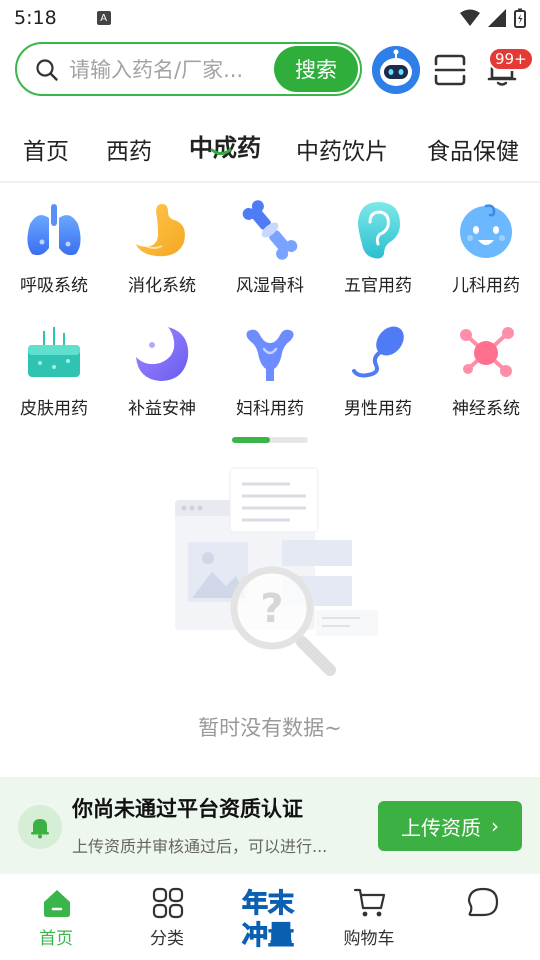 This screenshot has height=960, width=540. I want to click on nav-category: 分类, so click(167, 917).